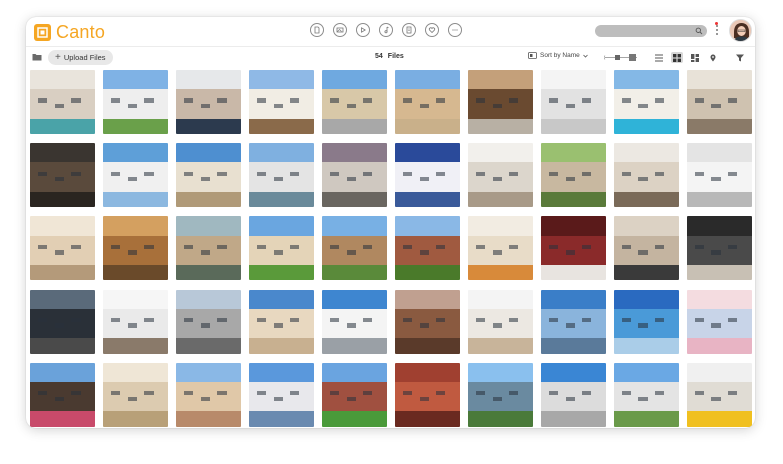  What do you see at coordinates (208, 321) in the screenshot?
I see `asset-thumbnail-balcony-apartment` at bounding box center [208, 321].